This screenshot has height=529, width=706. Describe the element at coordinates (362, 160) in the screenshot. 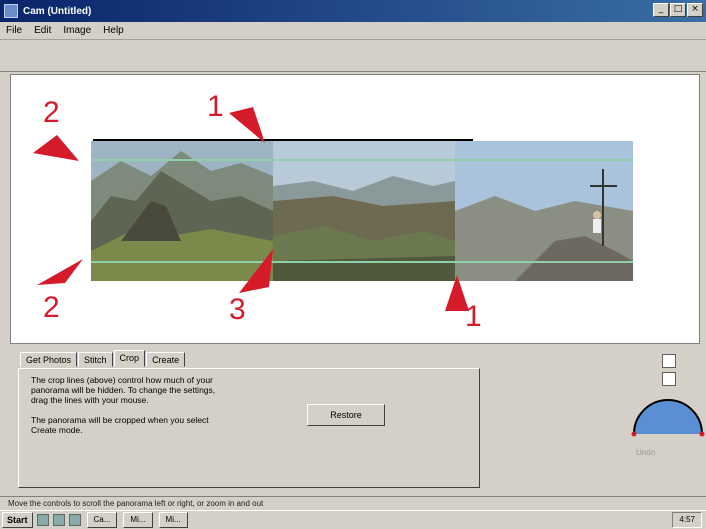

I see `crop-line-top` at that location.